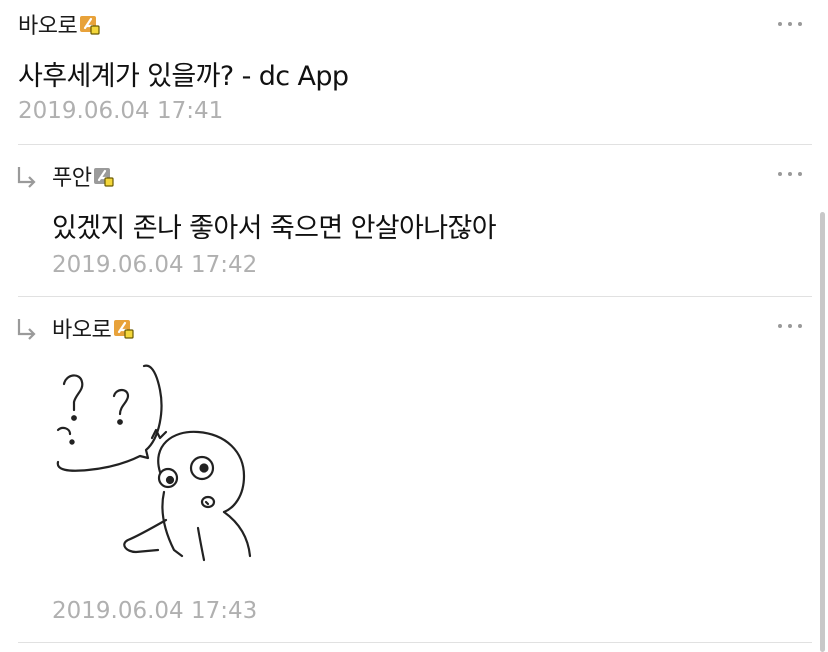 The width and height of the screenshot is (828, 652). Describe the element at coordinates (155, 611) in the screenshot. I see `comment-date: 2019.06.04 17:43` at that location.